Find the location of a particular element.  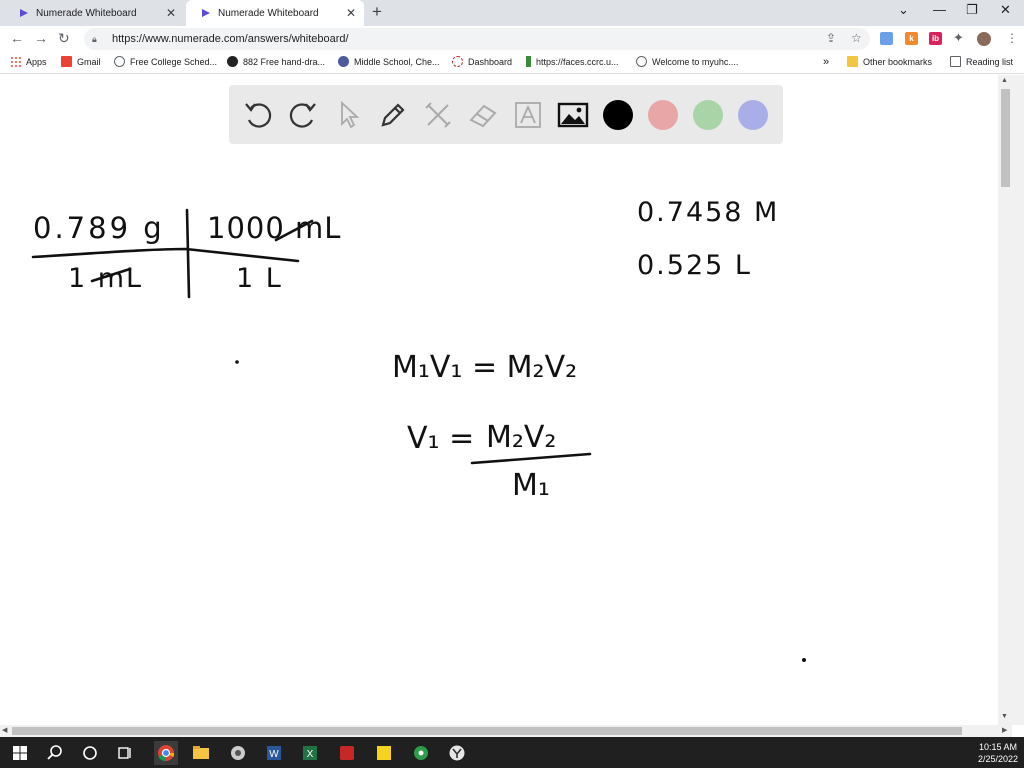

svg-text: X is located at coordinates (310, 754).